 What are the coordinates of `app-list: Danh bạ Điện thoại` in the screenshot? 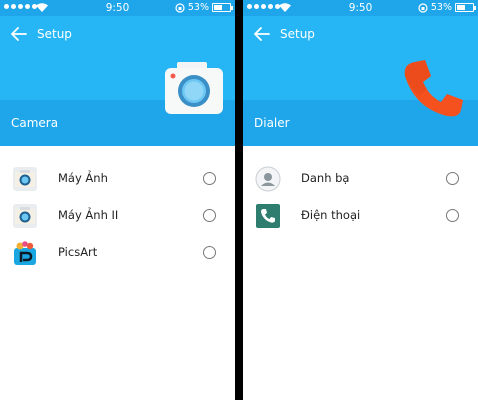 It's located at (360, 197).